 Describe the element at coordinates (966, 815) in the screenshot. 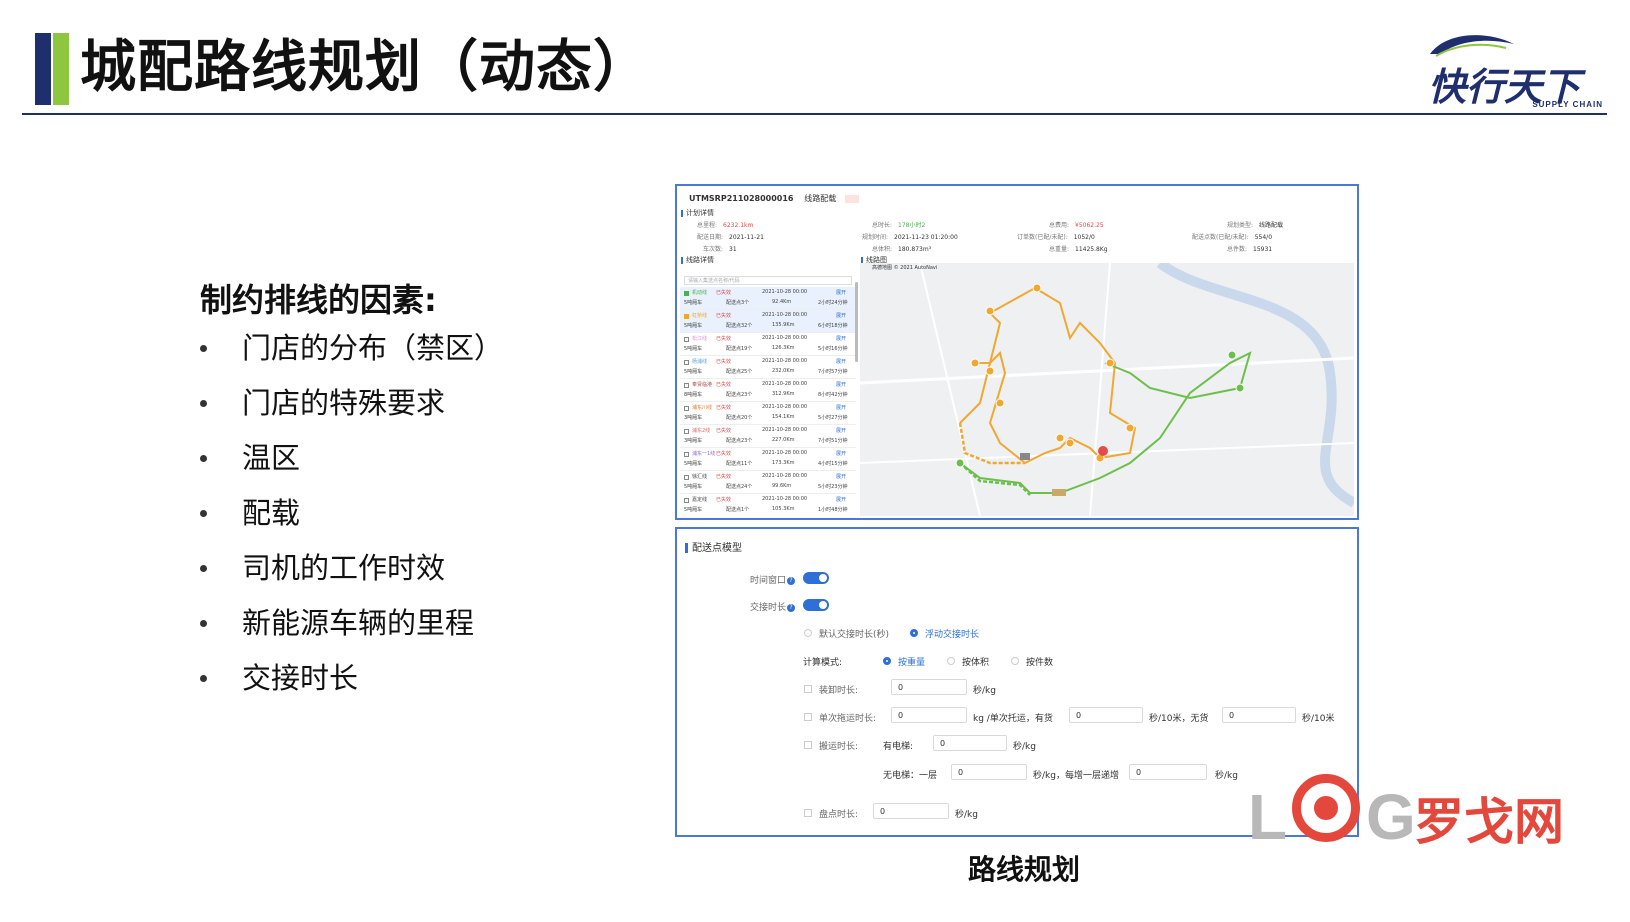

I see `count-unit: 秒/kg` at that location.